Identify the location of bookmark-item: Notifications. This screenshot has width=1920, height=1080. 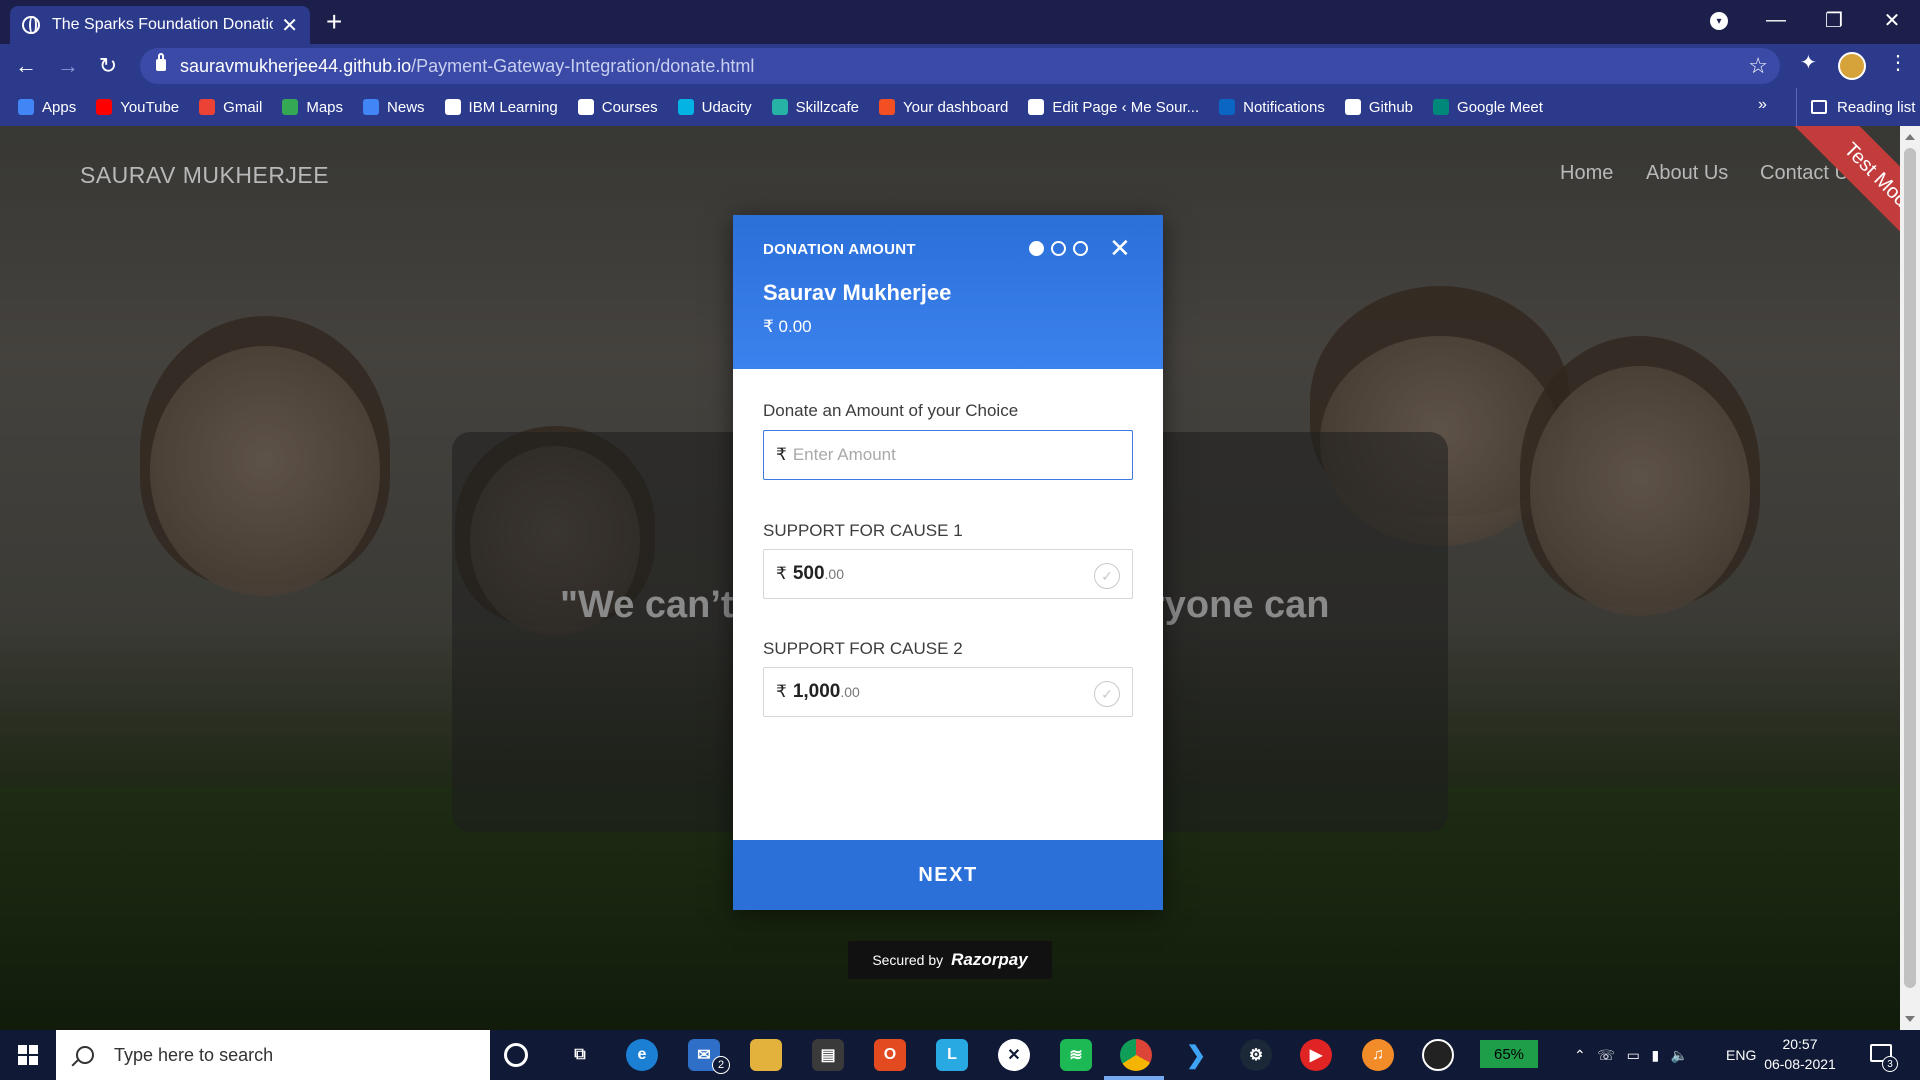
(1272, 107).